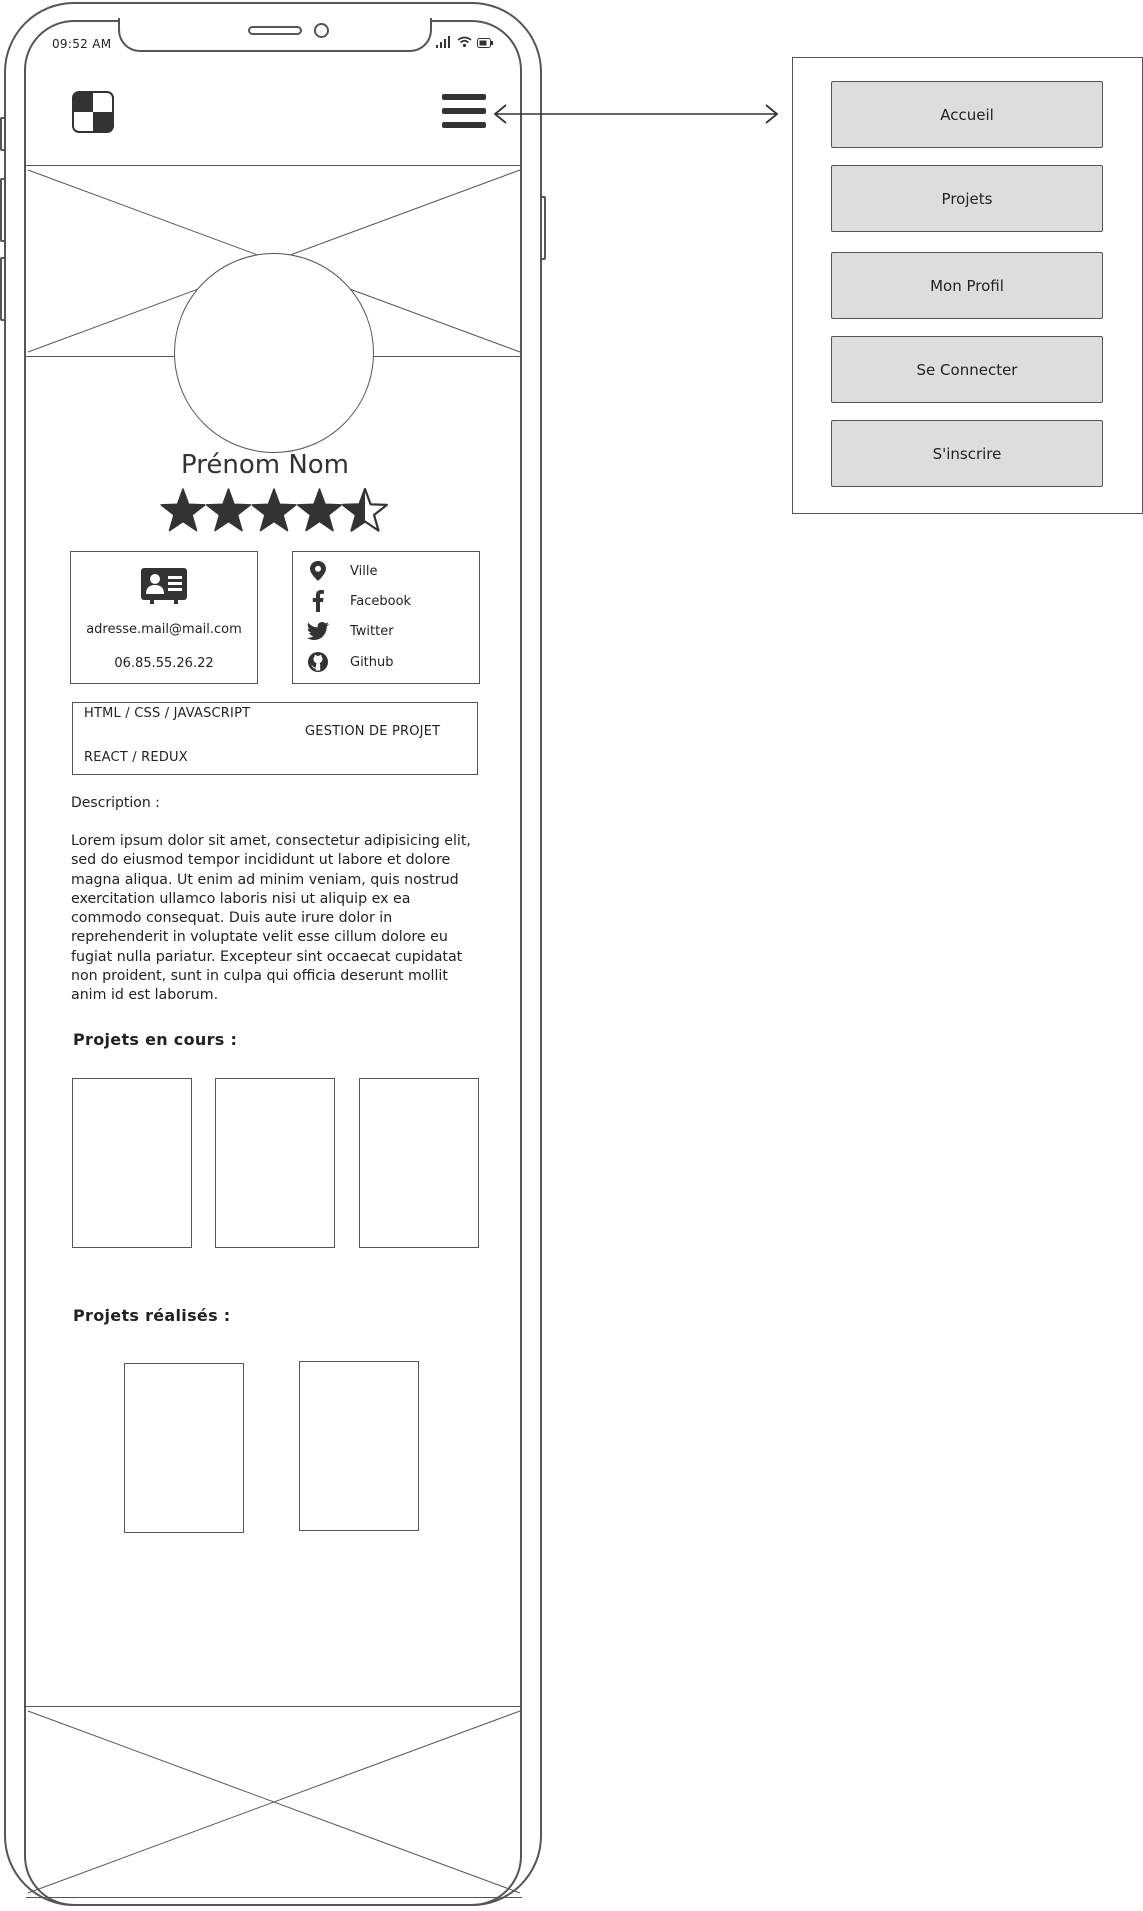 This screenshot has height=1911, width=1143. I want to click on github-icon, so click(318, 662).